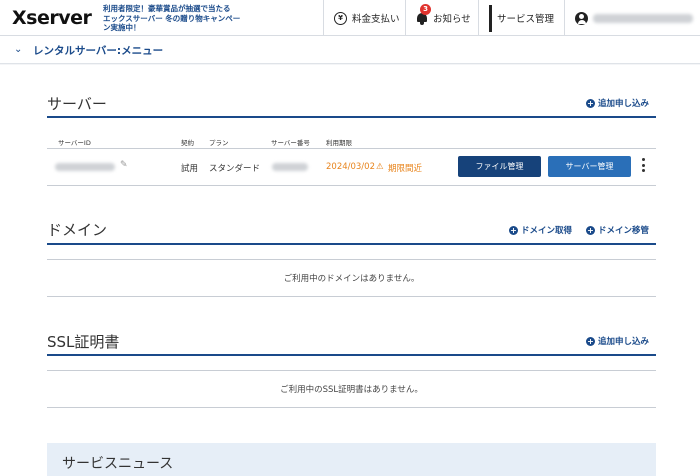 This screenshot has width=700, height=476. What do you see at coordinates (350, 167) in the screenshot?
I see `expiry-value: 2024/03/02` at bounding box center [350, 167].